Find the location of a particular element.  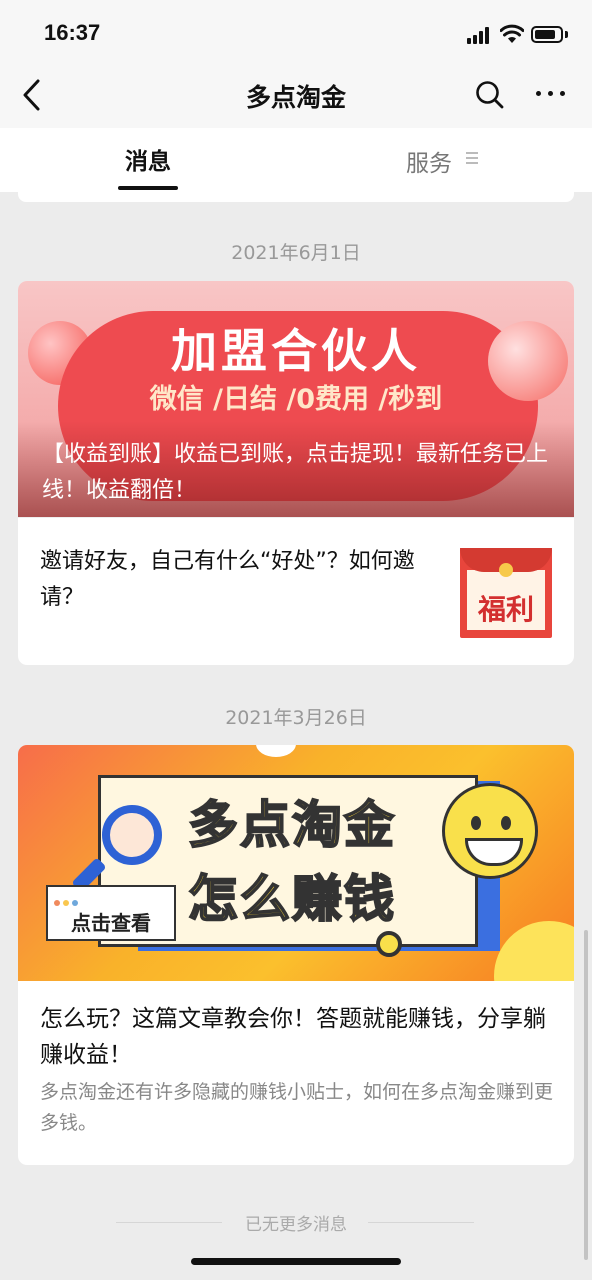

signal-icon is located at coordinates (480, 35).